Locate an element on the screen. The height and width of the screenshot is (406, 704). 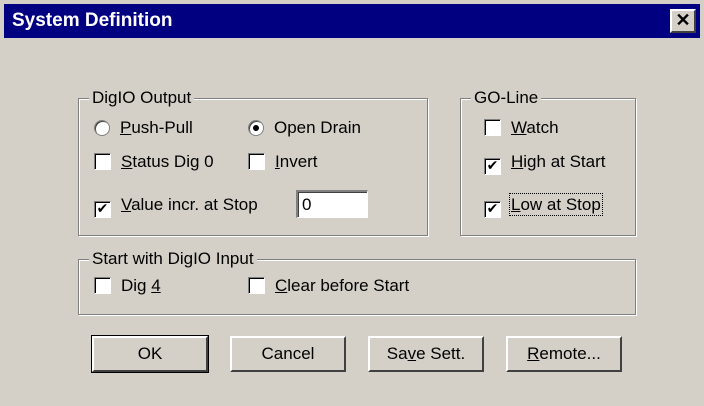
ok-button: OK is located at coordinates (150, 354).